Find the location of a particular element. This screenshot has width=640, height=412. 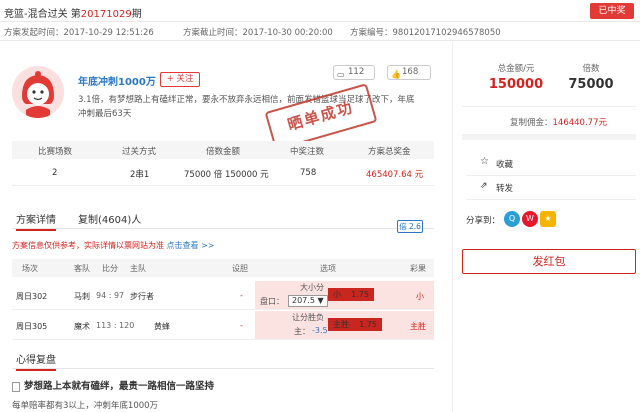

share-label: 分享到： is located at coordinates (483, 221).